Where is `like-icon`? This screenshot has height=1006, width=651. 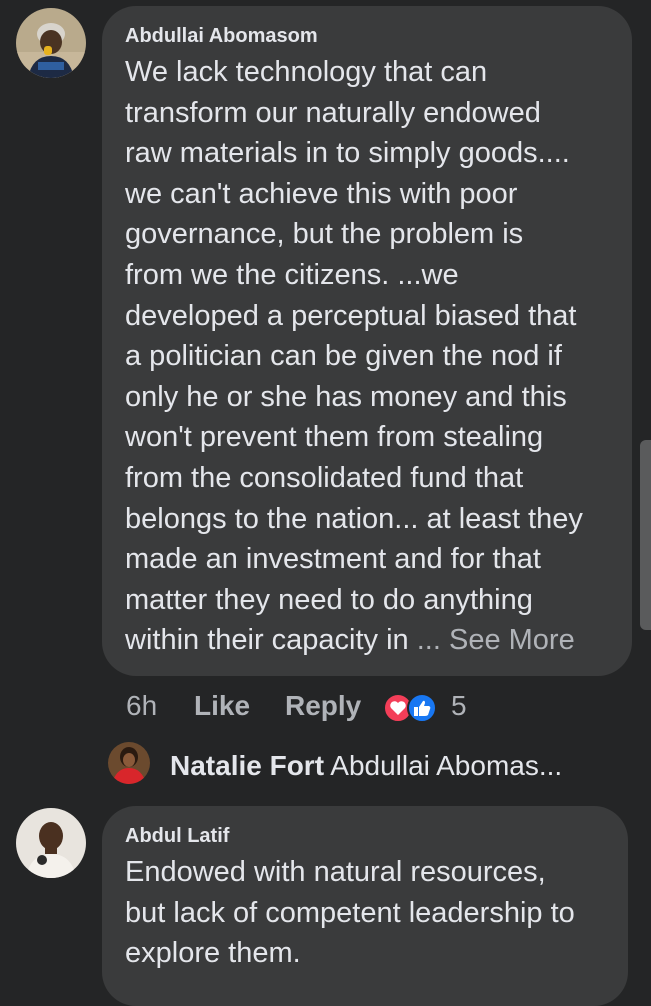 like-icon is located at coordinates (422, 708).